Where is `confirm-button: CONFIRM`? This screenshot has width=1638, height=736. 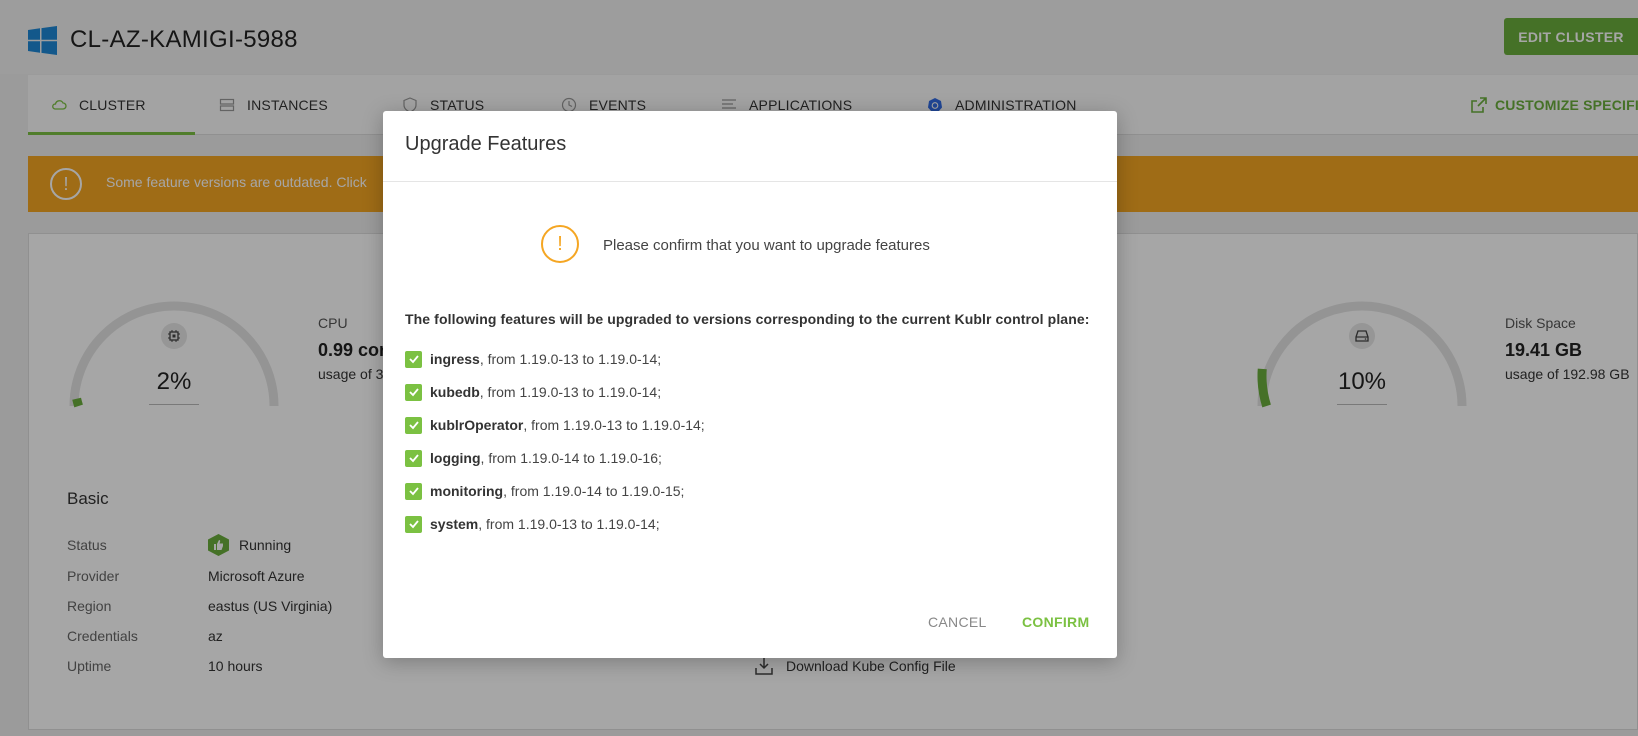 confirm-button: CONFIRM is located at coordinates (1055, 622).